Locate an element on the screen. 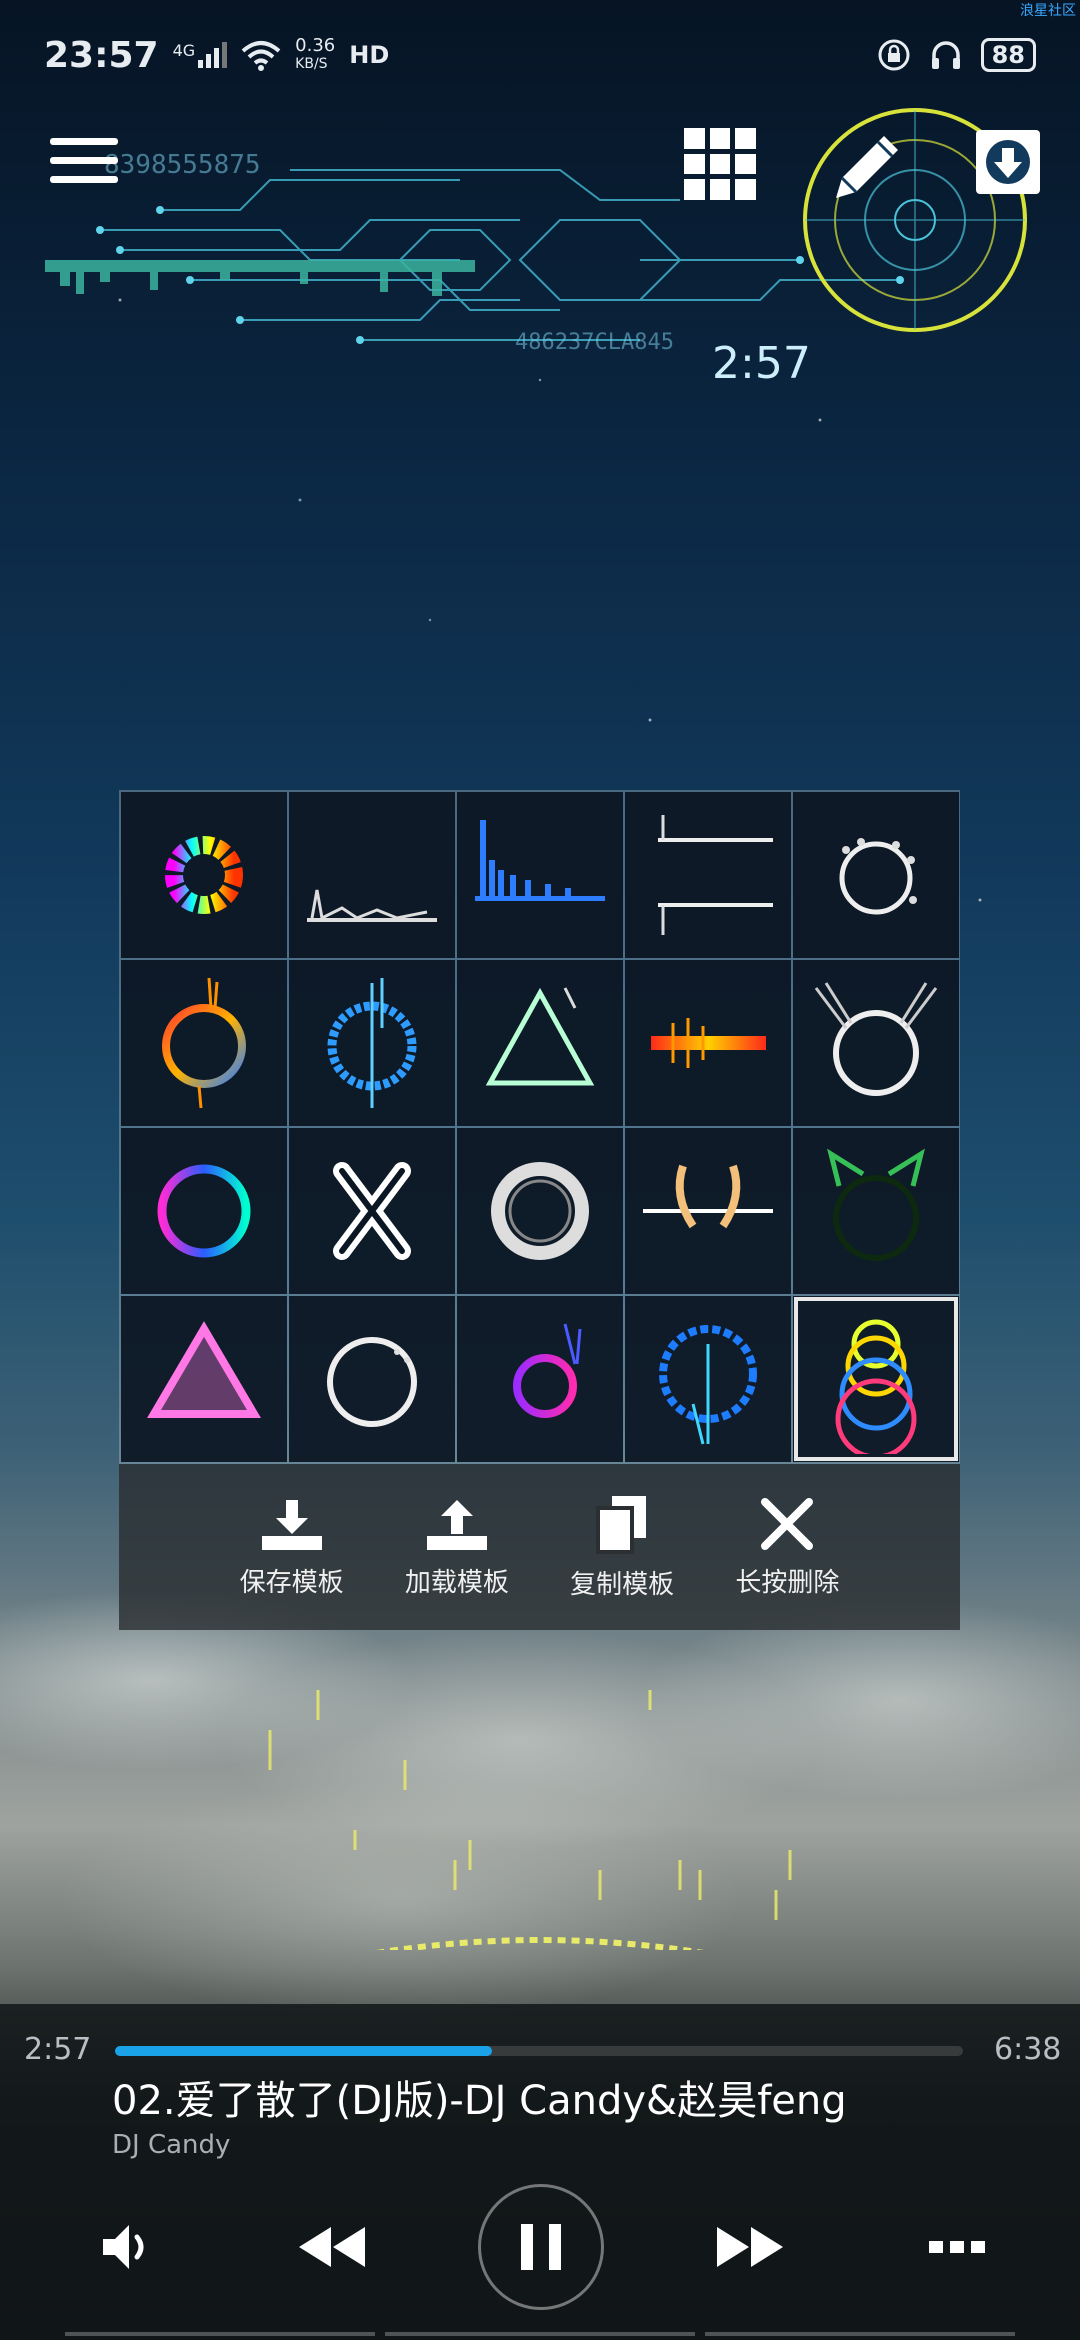  download-tray-icon is located at coordinates (291, 1524).